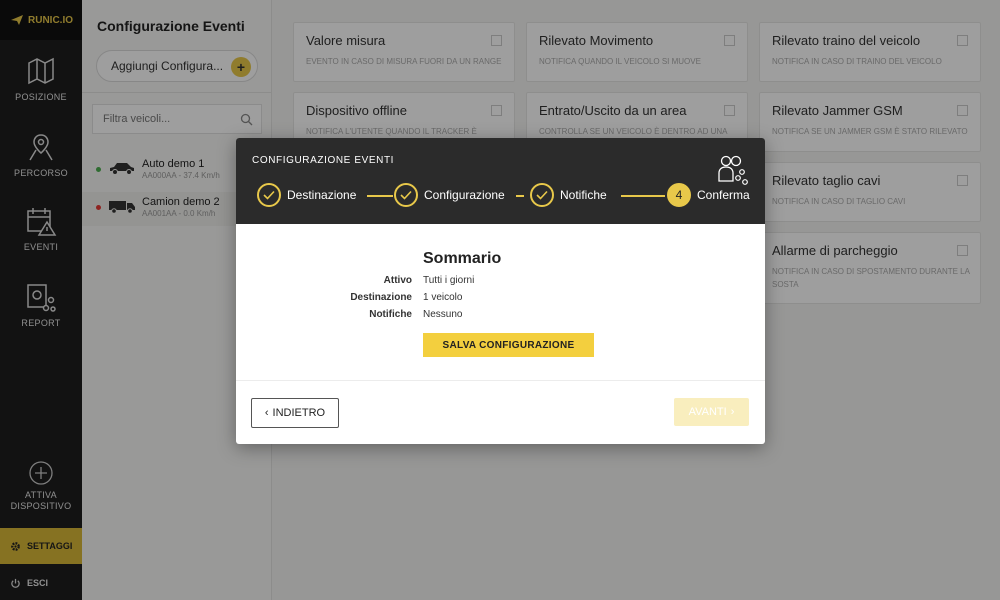 The width and height of the screenshot is (1000, 600). I want to click on summary-key-destinazione: Destinazione, so click(381, 297).